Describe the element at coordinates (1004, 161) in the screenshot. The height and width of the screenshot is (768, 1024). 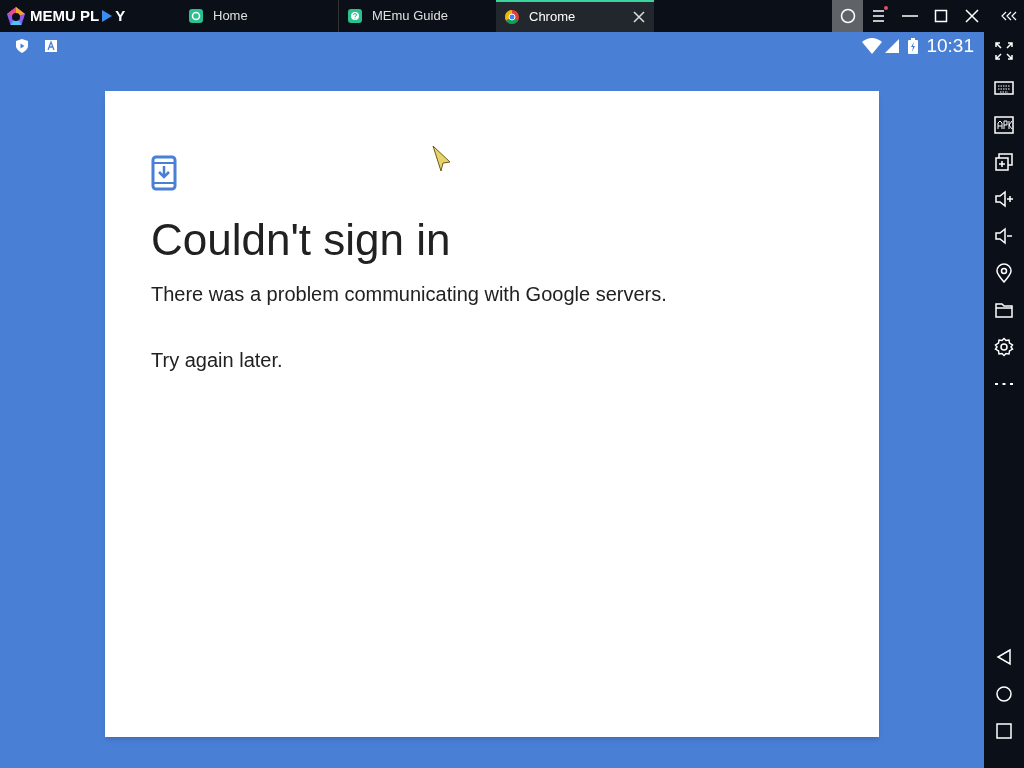
I see `add-window-icon` at that location.